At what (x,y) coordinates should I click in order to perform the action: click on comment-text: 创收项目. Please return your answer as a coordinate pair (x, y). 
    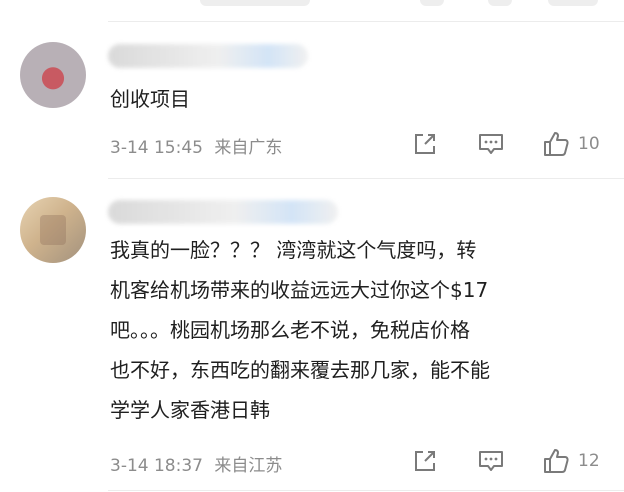
    Looking at the image, I should click on (150, 99).